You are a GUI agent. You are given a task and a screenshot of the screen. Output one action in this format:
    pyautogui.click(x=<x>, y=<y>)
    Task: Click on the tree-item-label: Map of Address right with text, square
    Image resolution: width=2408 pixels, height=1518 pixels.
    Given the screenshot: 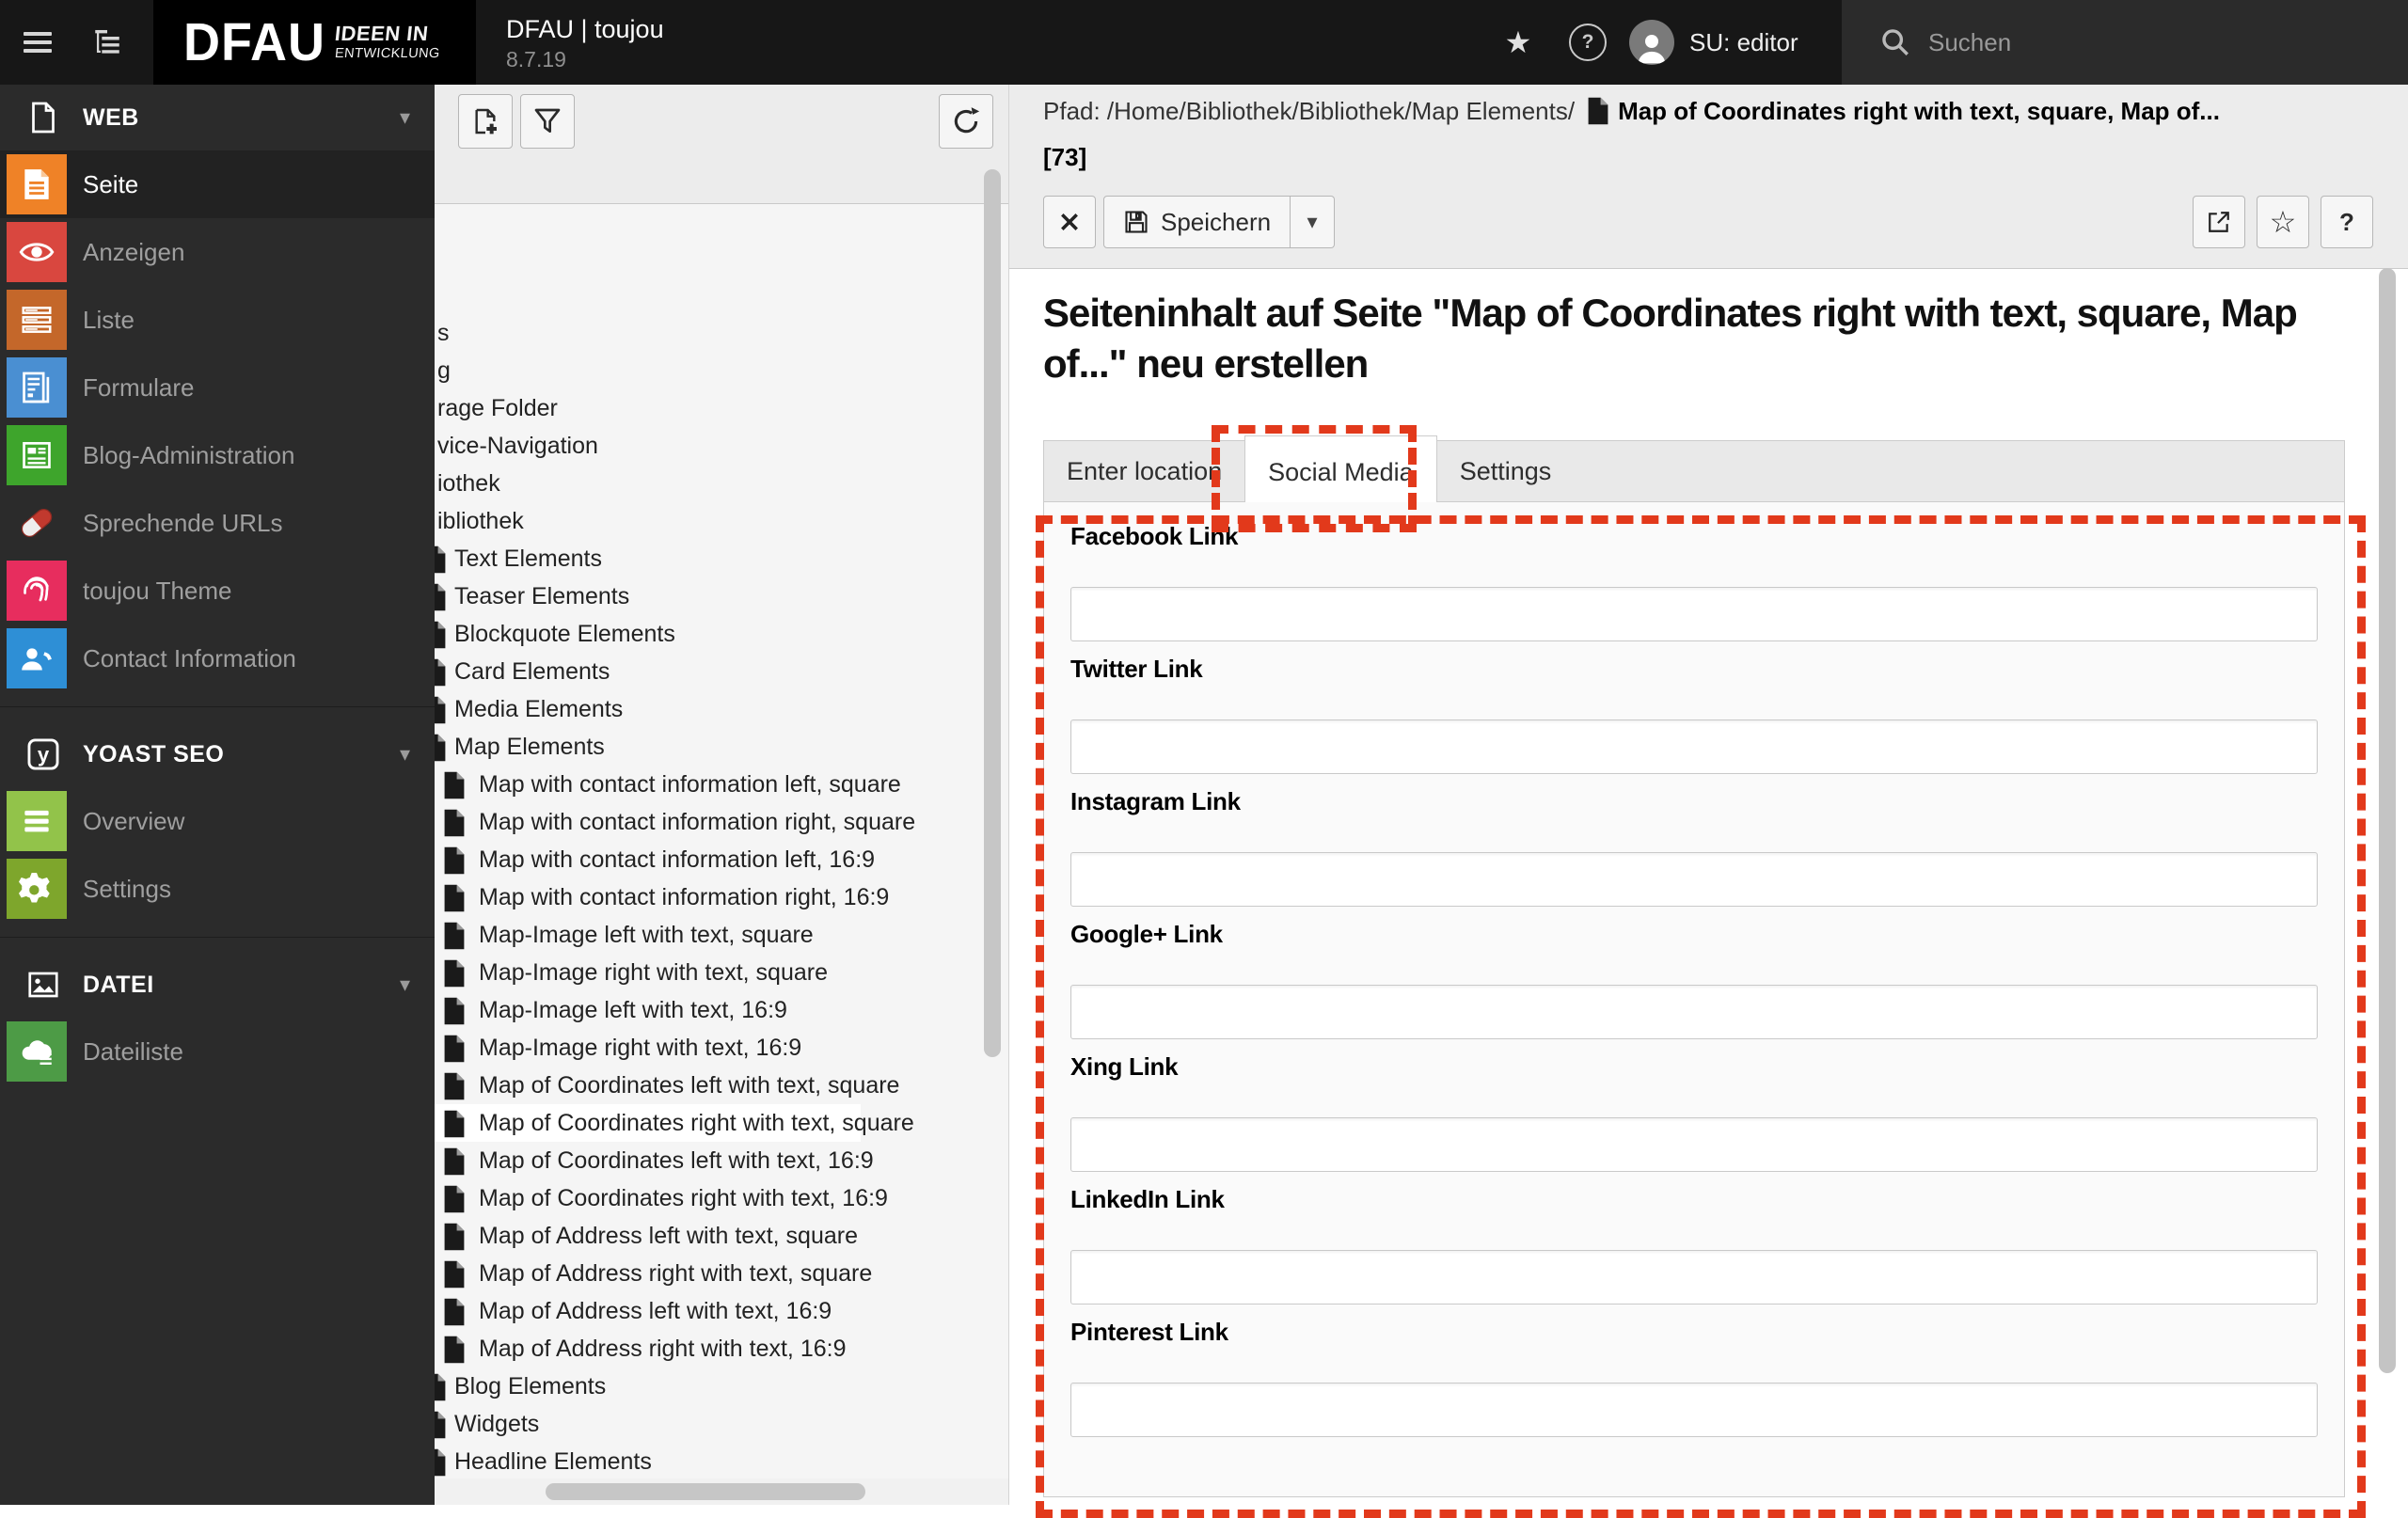 What is the action you would take?
    pyautogui.click(x=676, y=1274)
    